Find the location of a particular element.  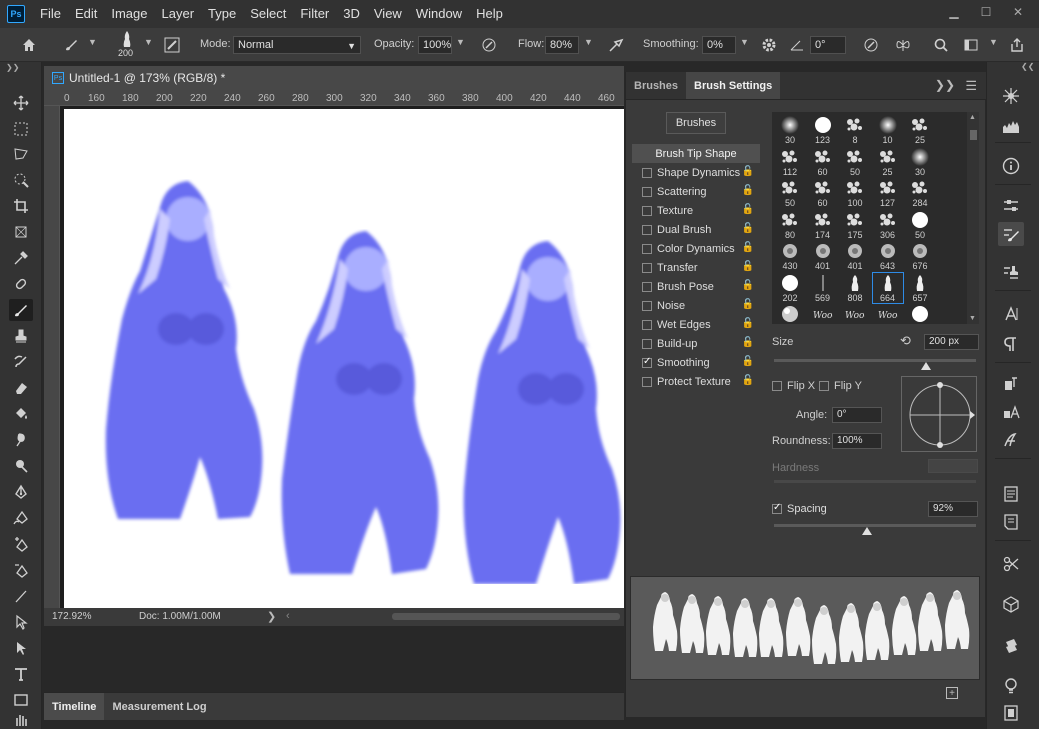

menu-type: Type is located at coordinates (222, 14).